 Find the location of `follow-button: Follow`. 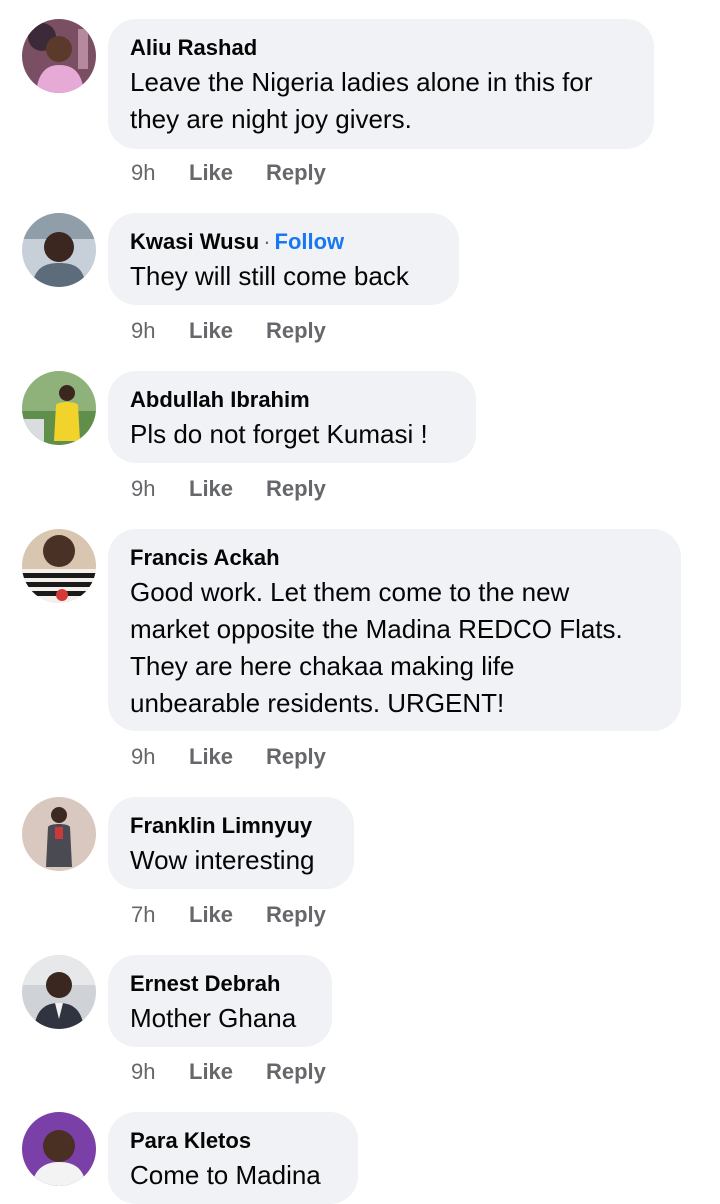

follow-button: Follow is located at coordinates (310, 241).